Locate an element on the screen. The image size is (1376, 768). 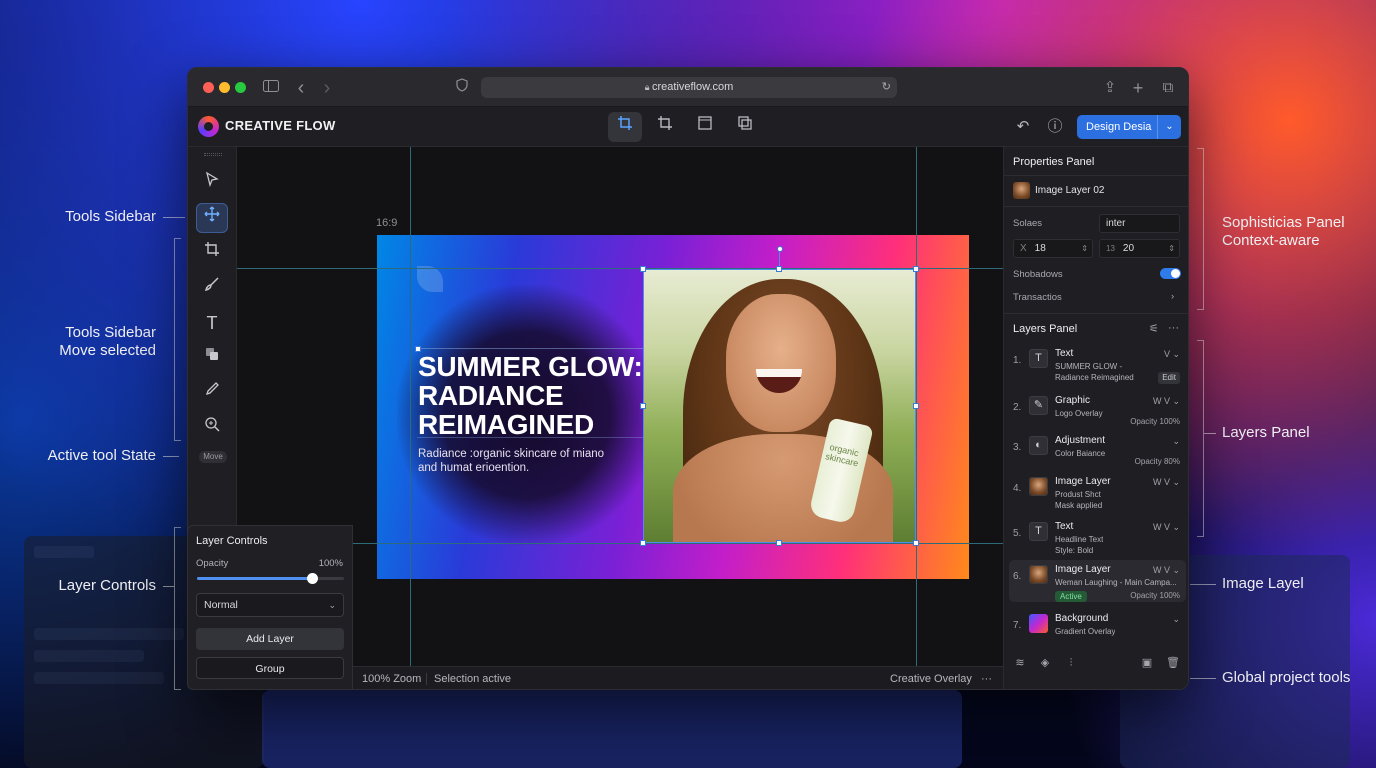
y-position-input: 13 20 ⇕ is located at coordinates (1139, 248).